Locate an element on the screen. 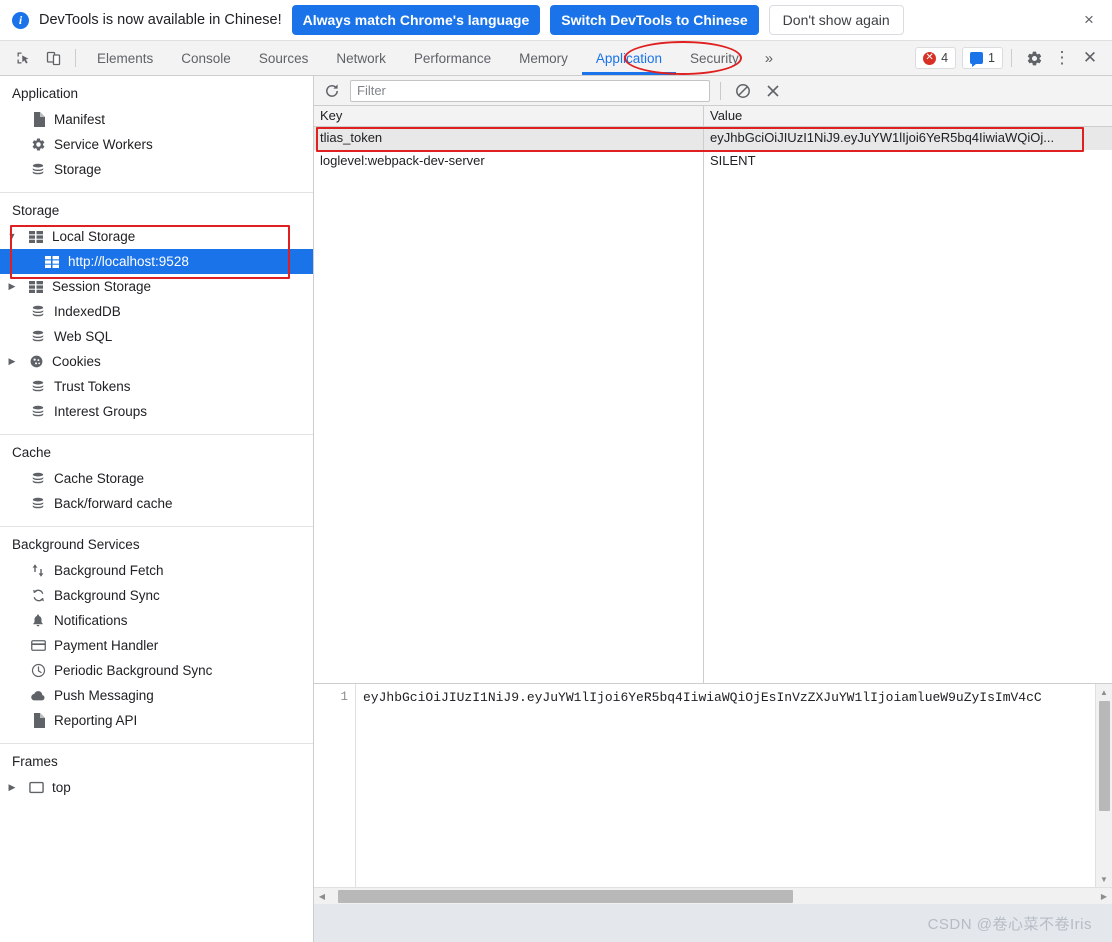 This screenshot has width=1112, height=942. horizontal-scroll-track is located at coordinates (713, 896).